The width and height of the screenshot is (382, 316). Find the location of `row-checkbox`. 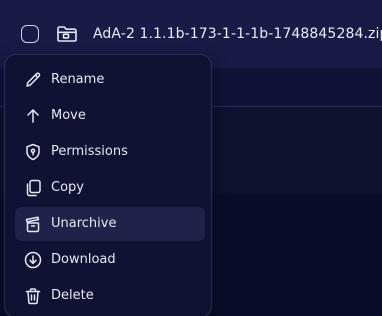

row-checkbox is located at coordinates (30, 34).